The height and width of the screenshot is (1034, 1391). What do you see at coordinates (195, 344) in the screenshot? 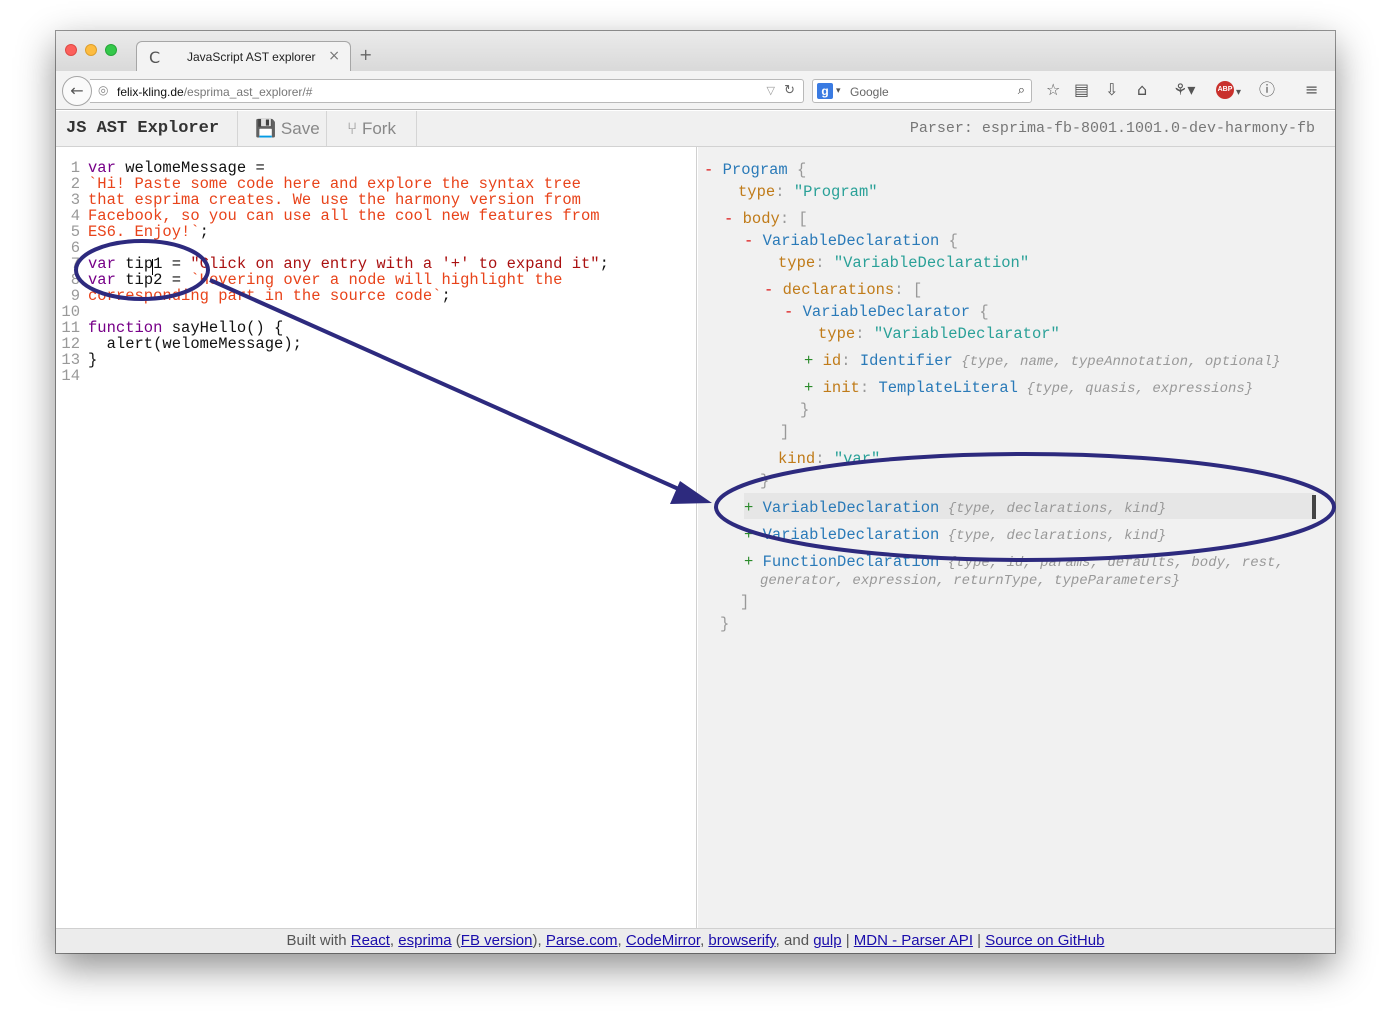
I see `code-text: alert(welomeMessage);` at bounding box center [195, 344].